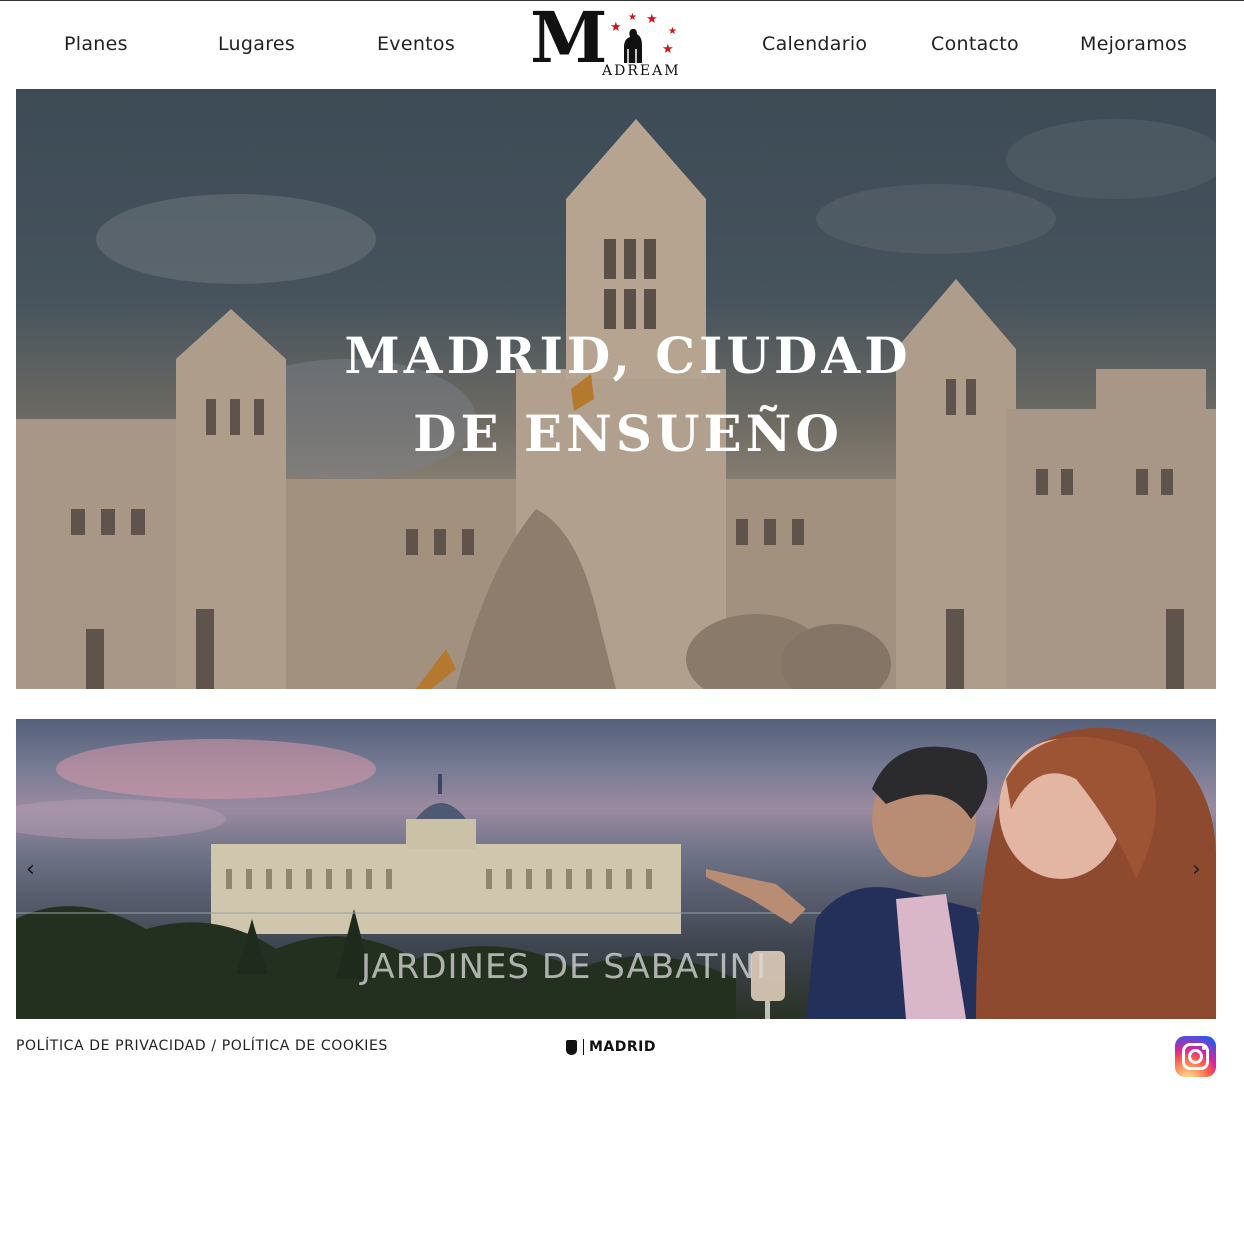 This screenshot has height=1244, width=1244. Describe the element at coordinates (571, 1047) in the screenshot. I see `madrid-crest-icon` at that location.